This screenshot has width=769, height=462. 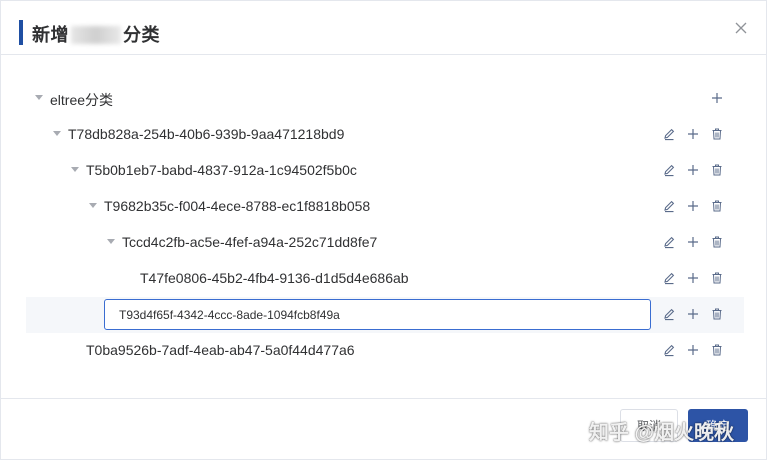 What do you see at coordinates (206, 134) in the screenshot?
I see `tree-node-label: T78db828a-254b-40b6-939b-9aa471218bd9` at bounding box center [206, 134].